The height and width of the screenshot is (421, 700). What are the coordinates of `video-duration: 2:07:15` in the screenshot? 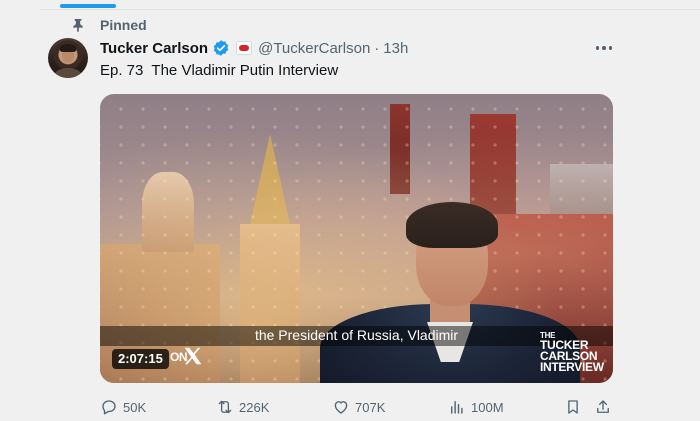 It's located at (140, 359).